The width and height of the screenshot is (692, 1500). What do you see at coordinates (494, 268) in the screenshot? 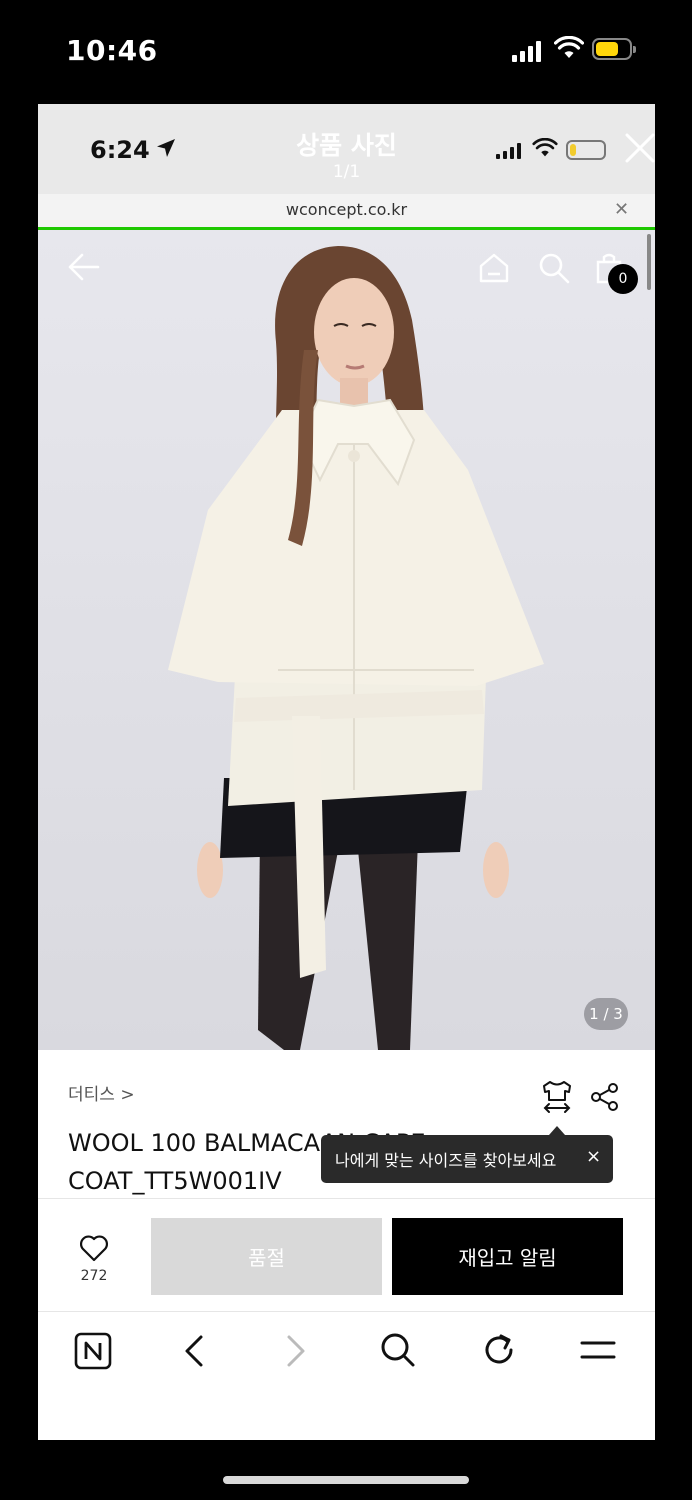
I see `home-icon` at bounding box center [494, 268].